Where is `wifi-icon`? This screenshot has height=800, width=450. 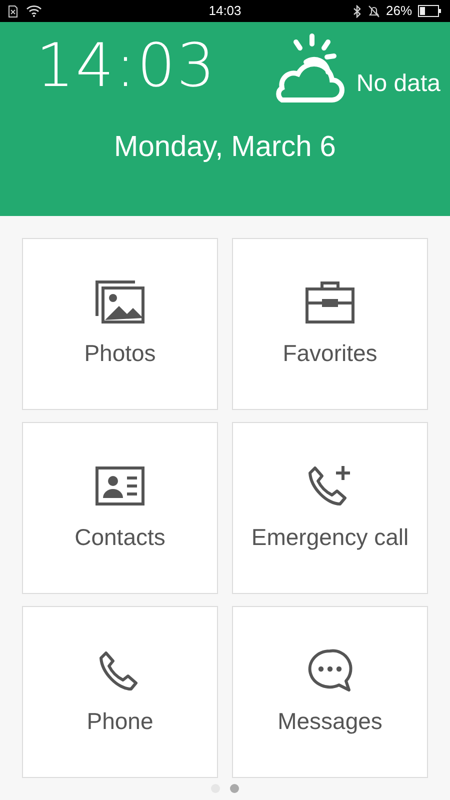 wifi-icon is located at coordinates (34, 11).